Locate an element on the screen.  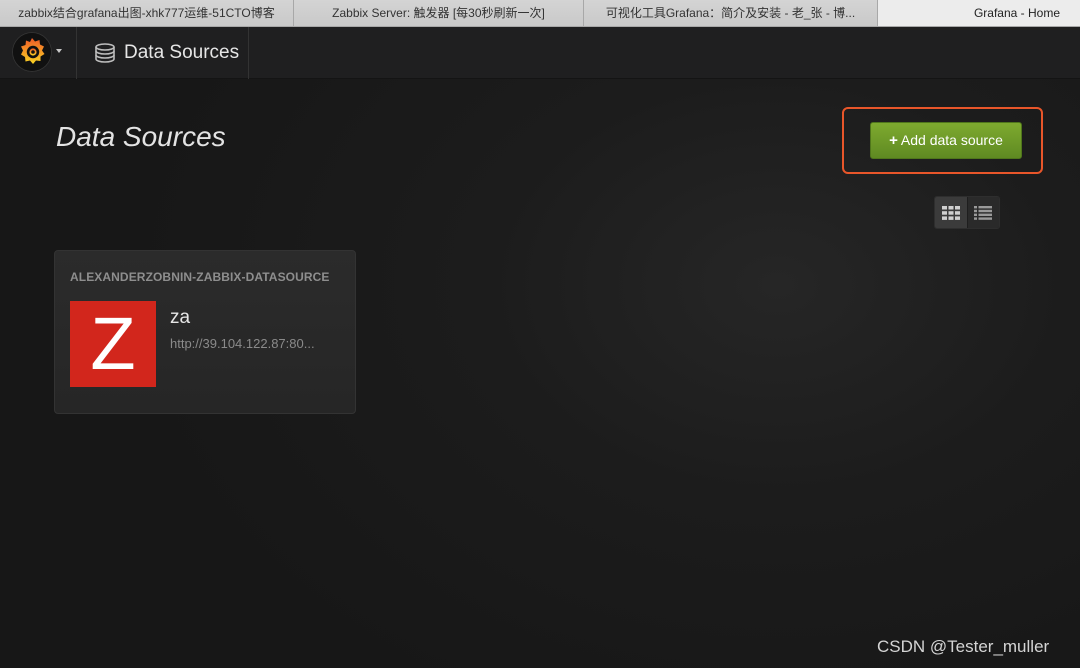
zabbix-logo-letter: Z is located at coordinates (113, 343).